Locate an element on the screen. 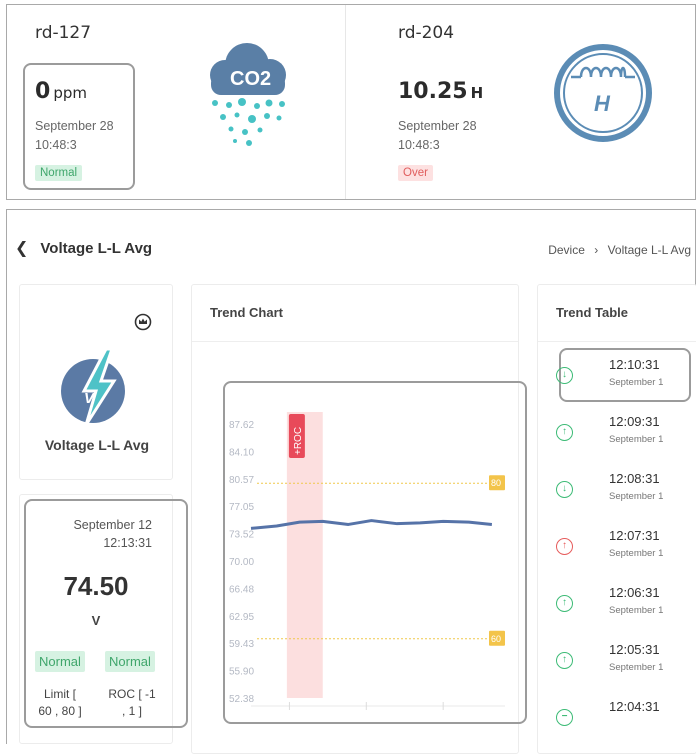 This screenshot has width=696, height=754. svg-text: H is located at coordinates (602, 103).